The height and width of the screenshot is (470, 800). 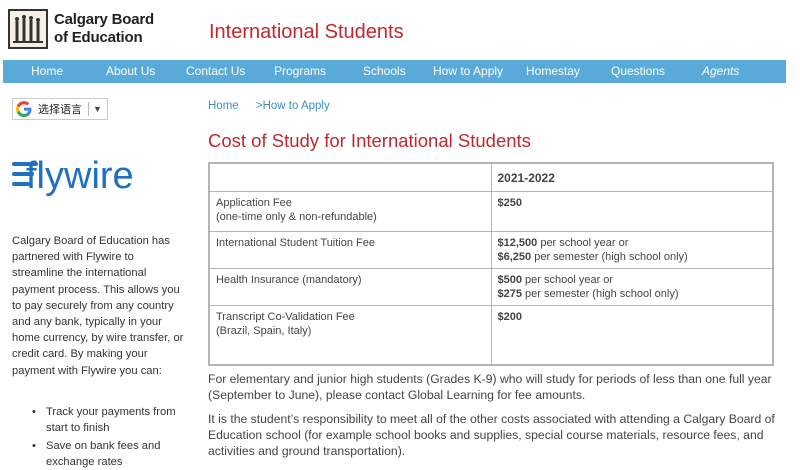 I want to click on logo-line-2: of Education, so click(x=98, y=37).